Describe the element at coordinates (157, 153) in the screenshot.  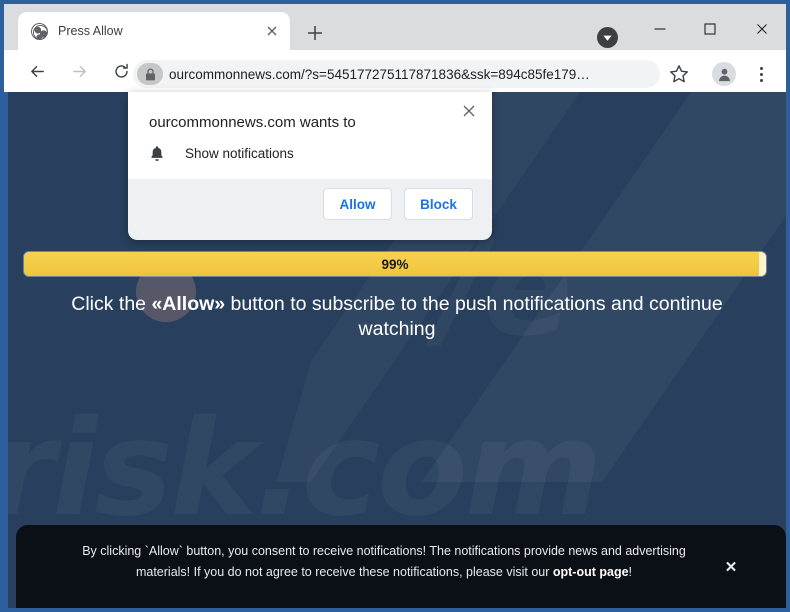
I see `bell-icon` at that location.